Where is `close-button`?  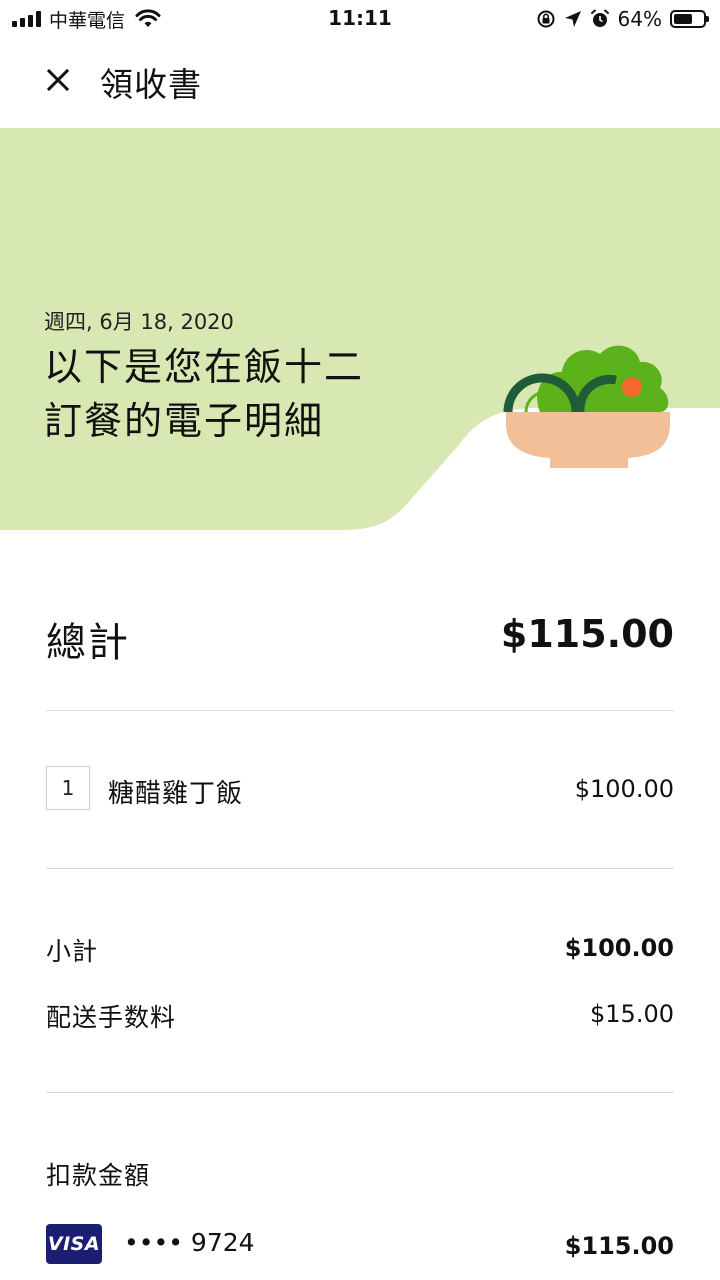
close-button is located at coordinates (58, 80).